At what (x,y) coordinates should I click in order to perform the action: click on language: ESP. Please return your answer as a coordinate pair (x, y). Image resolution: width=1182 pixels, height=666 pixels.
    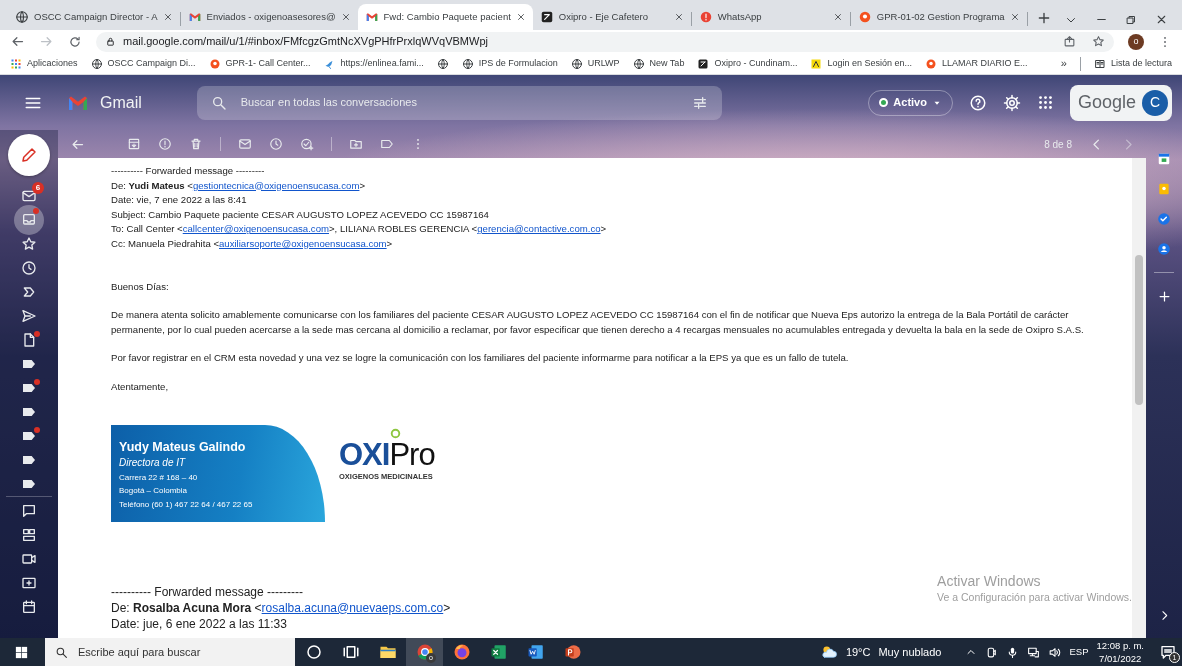
    Looking at the image, I should click on (1079, 652).